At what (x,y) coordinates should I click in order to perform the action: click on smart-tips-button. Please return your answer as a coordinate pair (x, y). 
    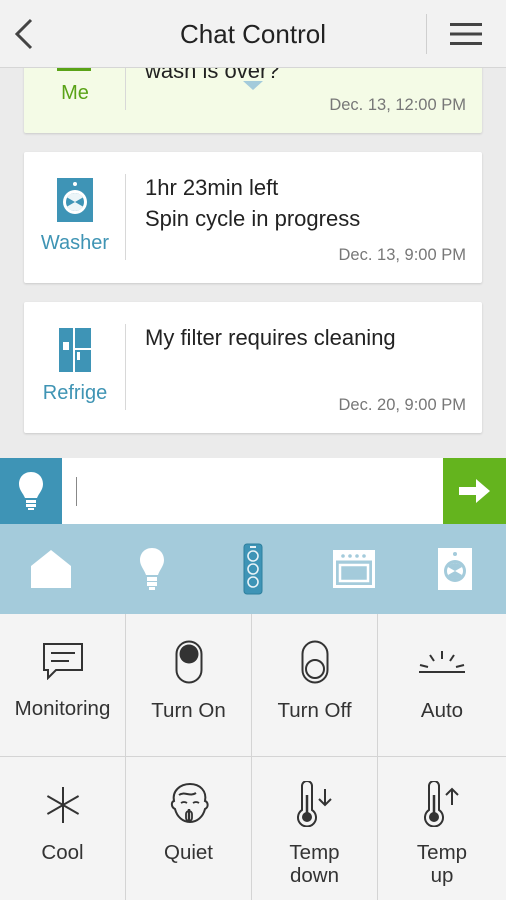
    Looking at the image, I should click on (31, 491).